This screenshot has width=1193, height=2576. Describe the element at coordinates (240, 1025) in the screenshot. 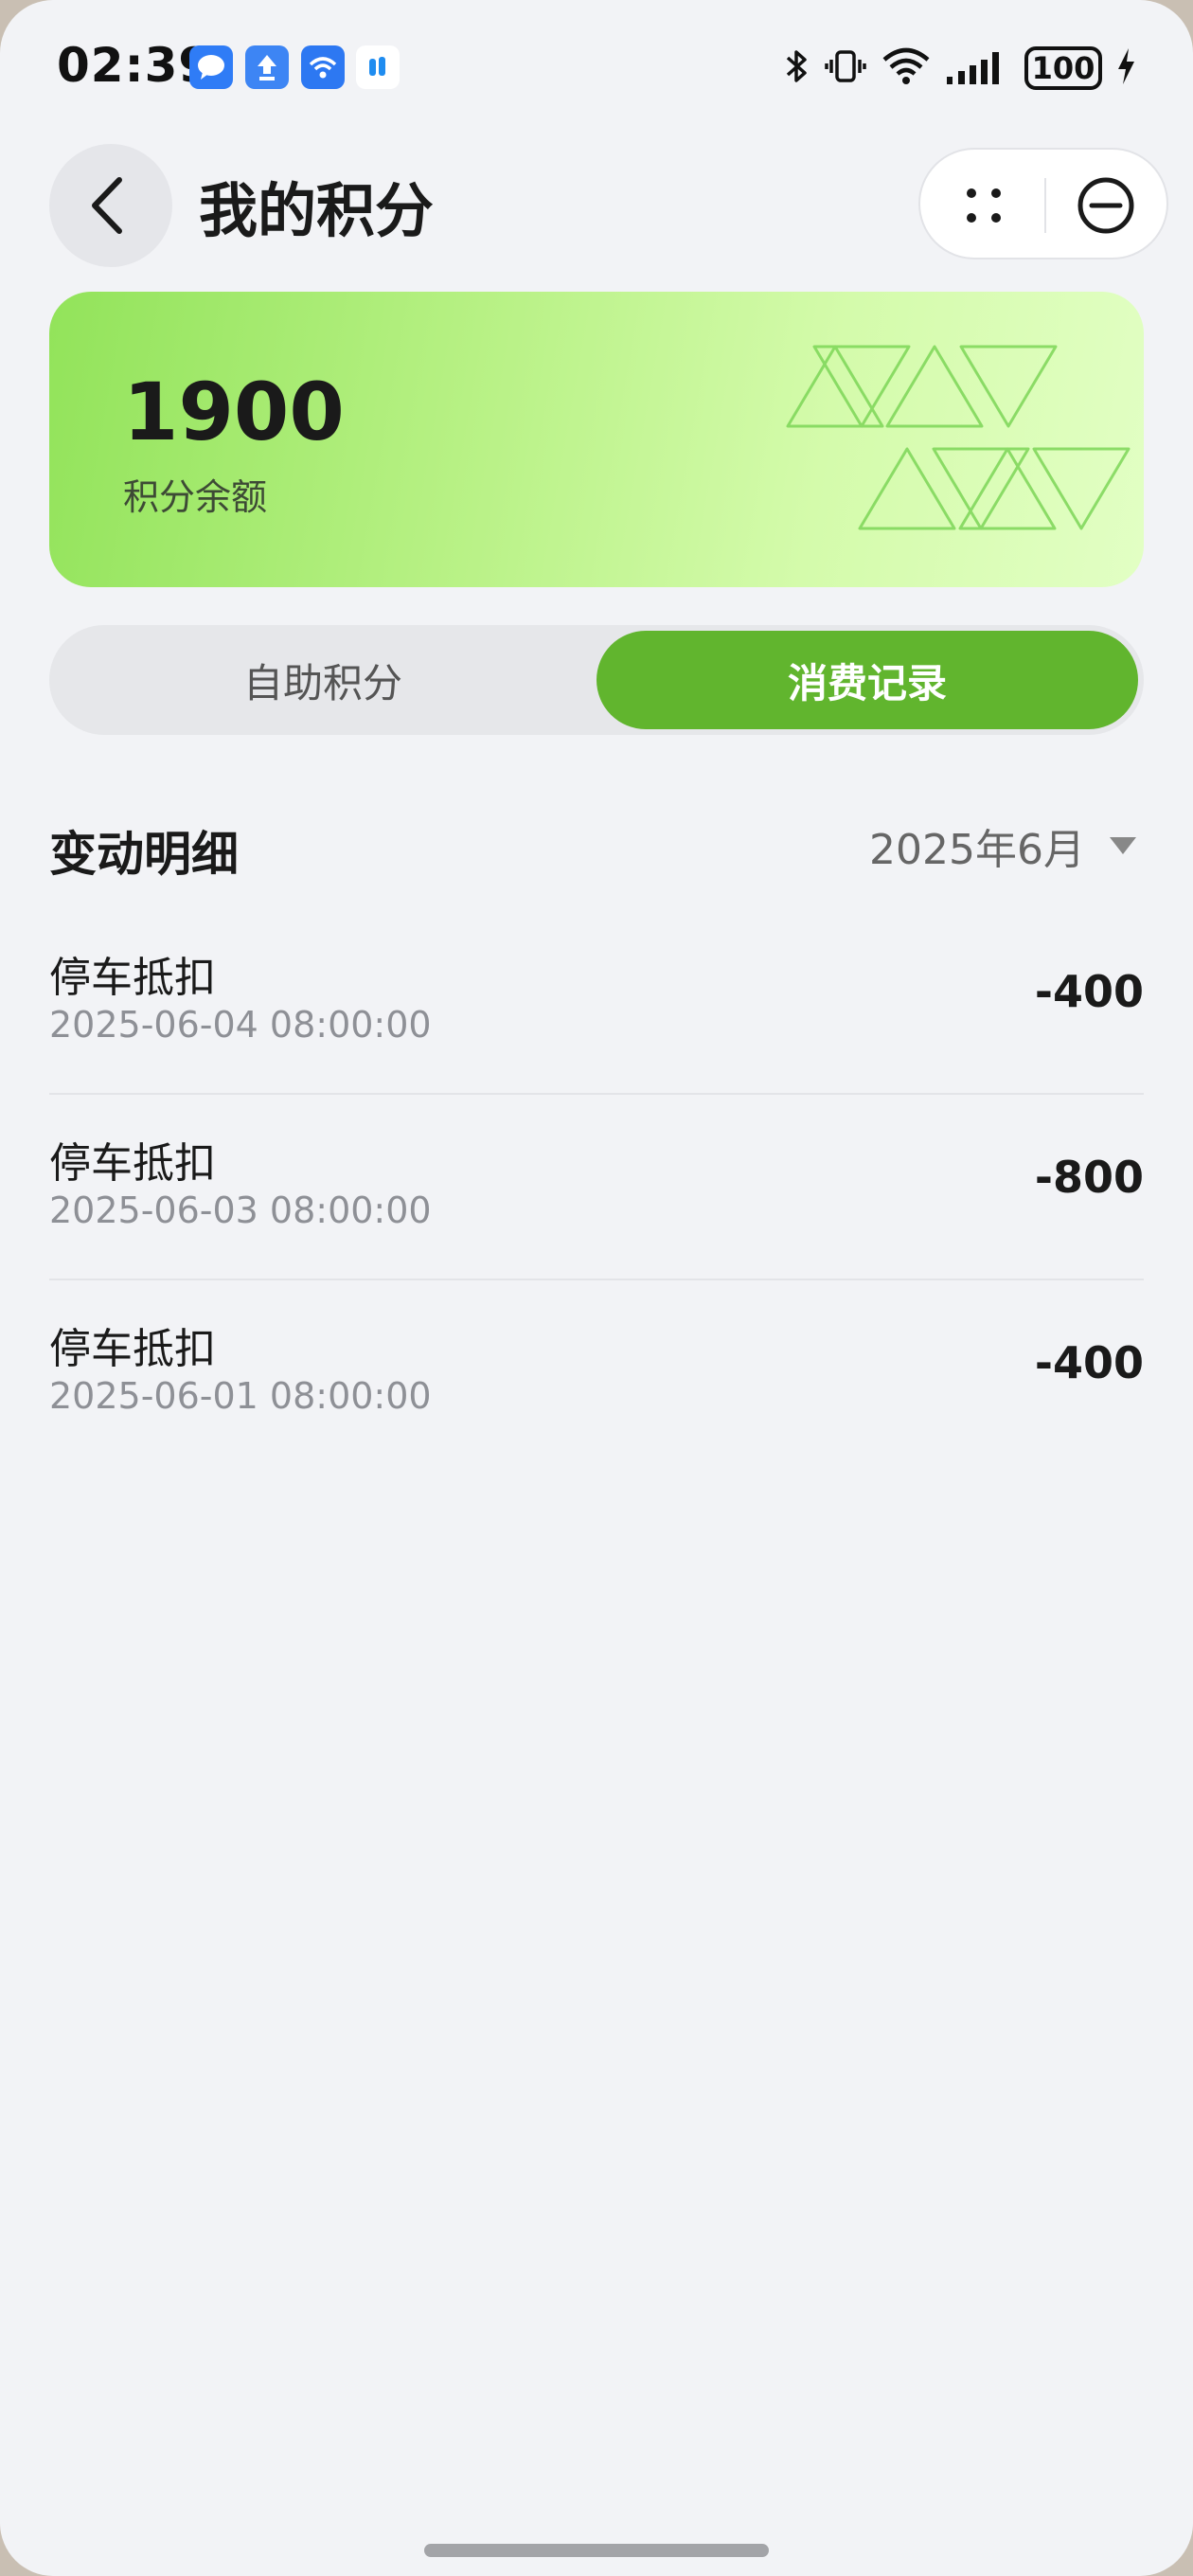

I see `record-time: 2025-06-04 08:00:00` at that location.